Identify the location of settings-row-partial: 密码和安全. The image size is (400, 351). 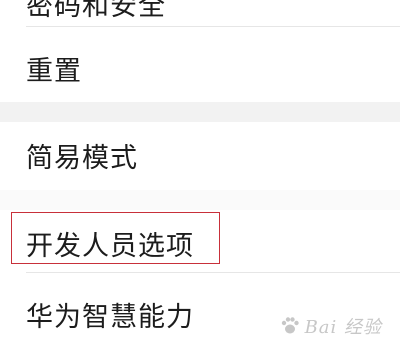
(200, 13).